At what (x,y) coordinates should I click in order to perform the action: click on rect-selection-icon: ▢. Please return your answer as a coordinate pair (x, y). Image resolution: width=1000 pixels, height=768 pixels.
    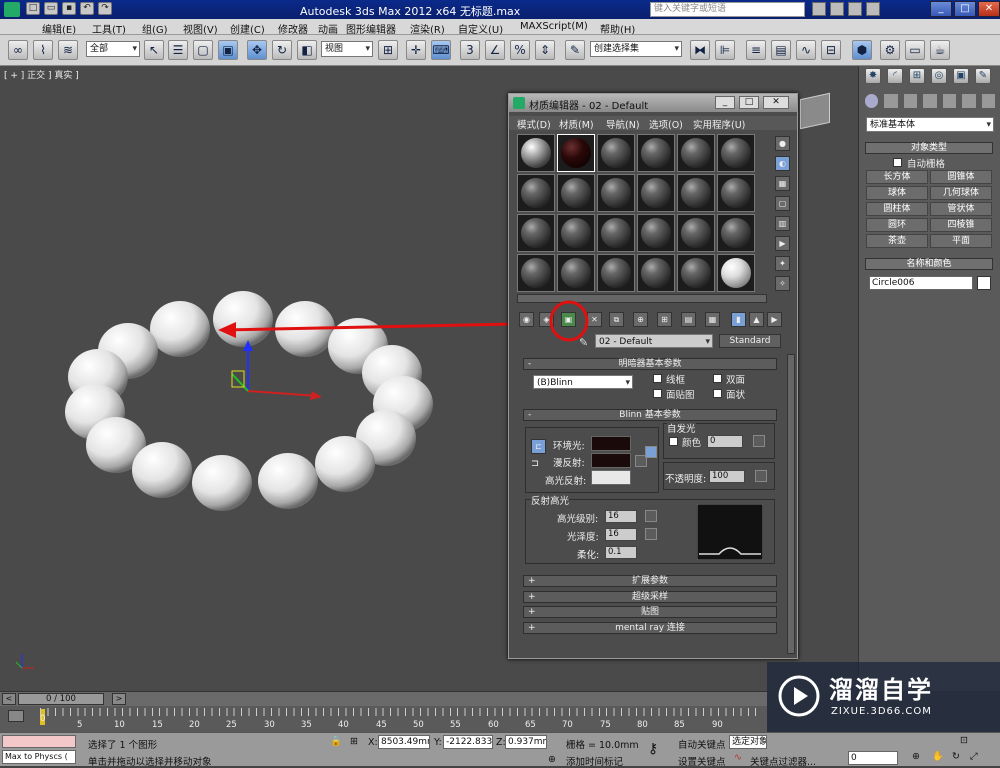
    Looking at the image, I should click on (203, 50).